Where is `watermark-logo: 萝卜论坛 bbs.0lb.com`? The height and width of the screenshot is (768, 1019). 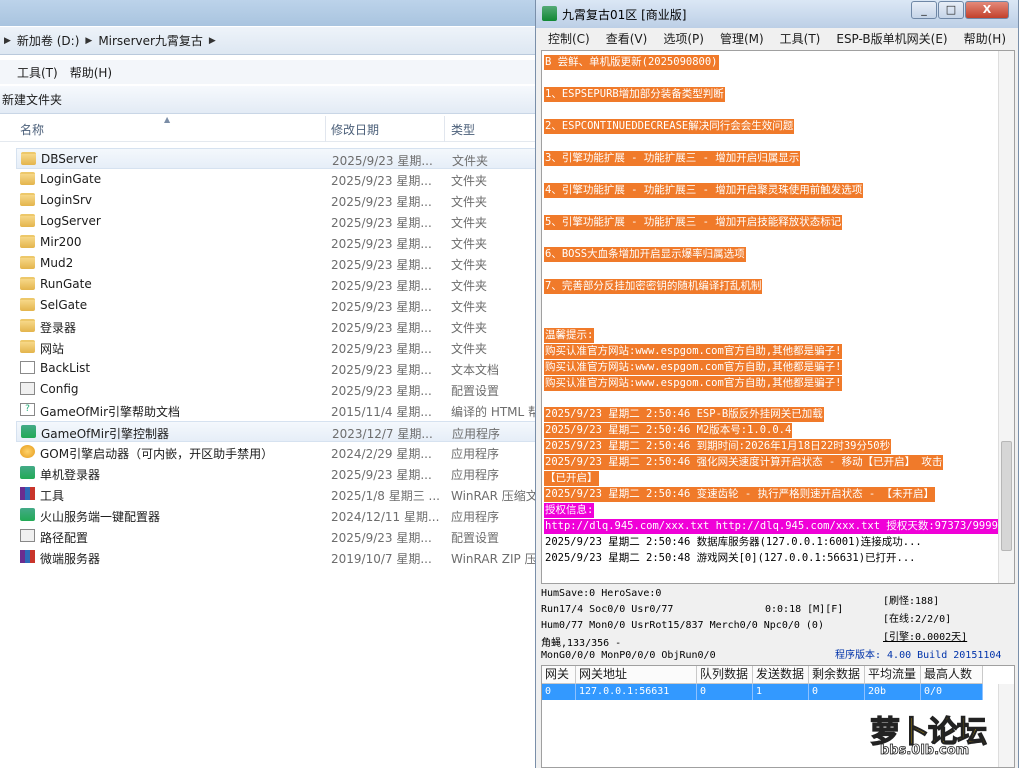
watermark-logo: 萝卜论坛 bbs.0lb.com is located at coordinates (939, 734).